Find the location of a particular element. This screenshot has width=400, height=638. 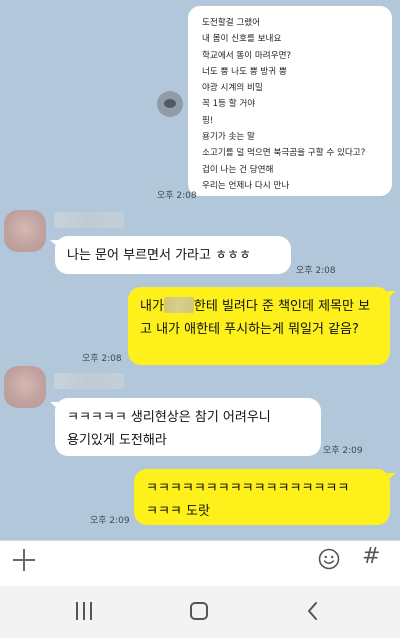

redacted-name is located at coordinates (178, 305).